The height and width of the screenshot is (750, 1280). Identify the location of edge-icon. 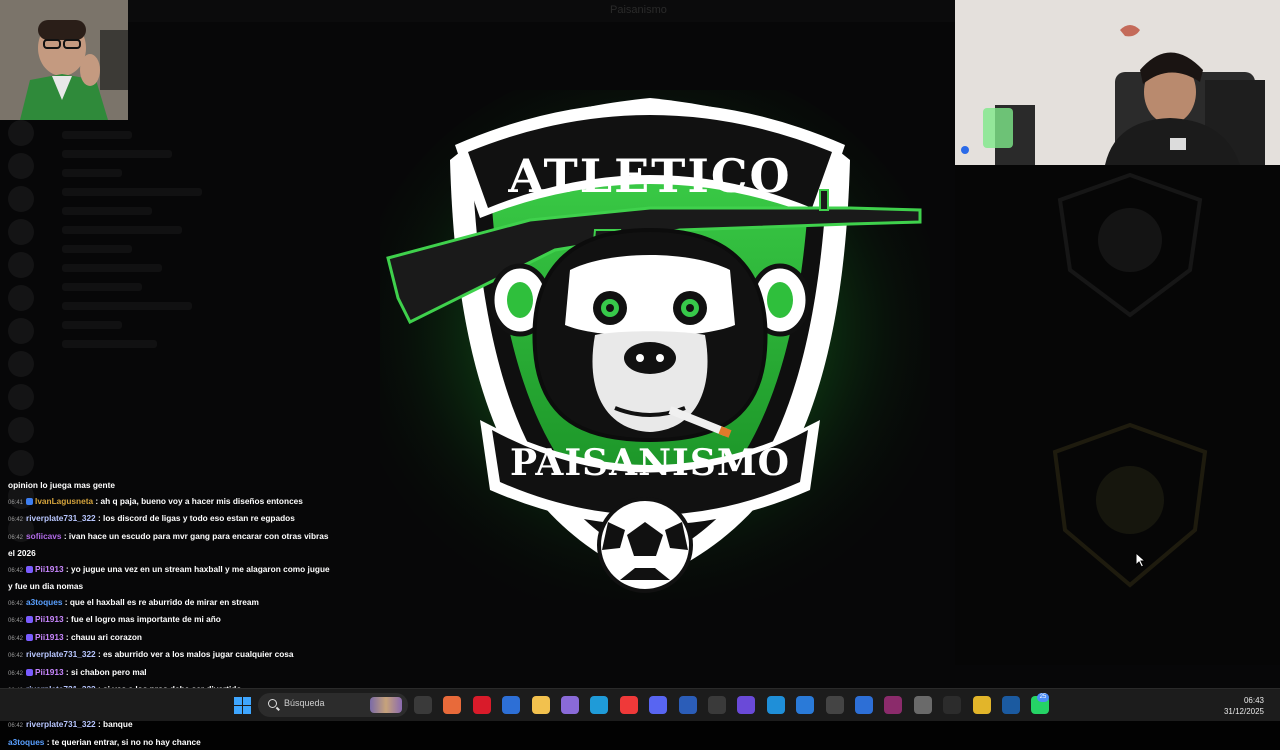
(599, 705).